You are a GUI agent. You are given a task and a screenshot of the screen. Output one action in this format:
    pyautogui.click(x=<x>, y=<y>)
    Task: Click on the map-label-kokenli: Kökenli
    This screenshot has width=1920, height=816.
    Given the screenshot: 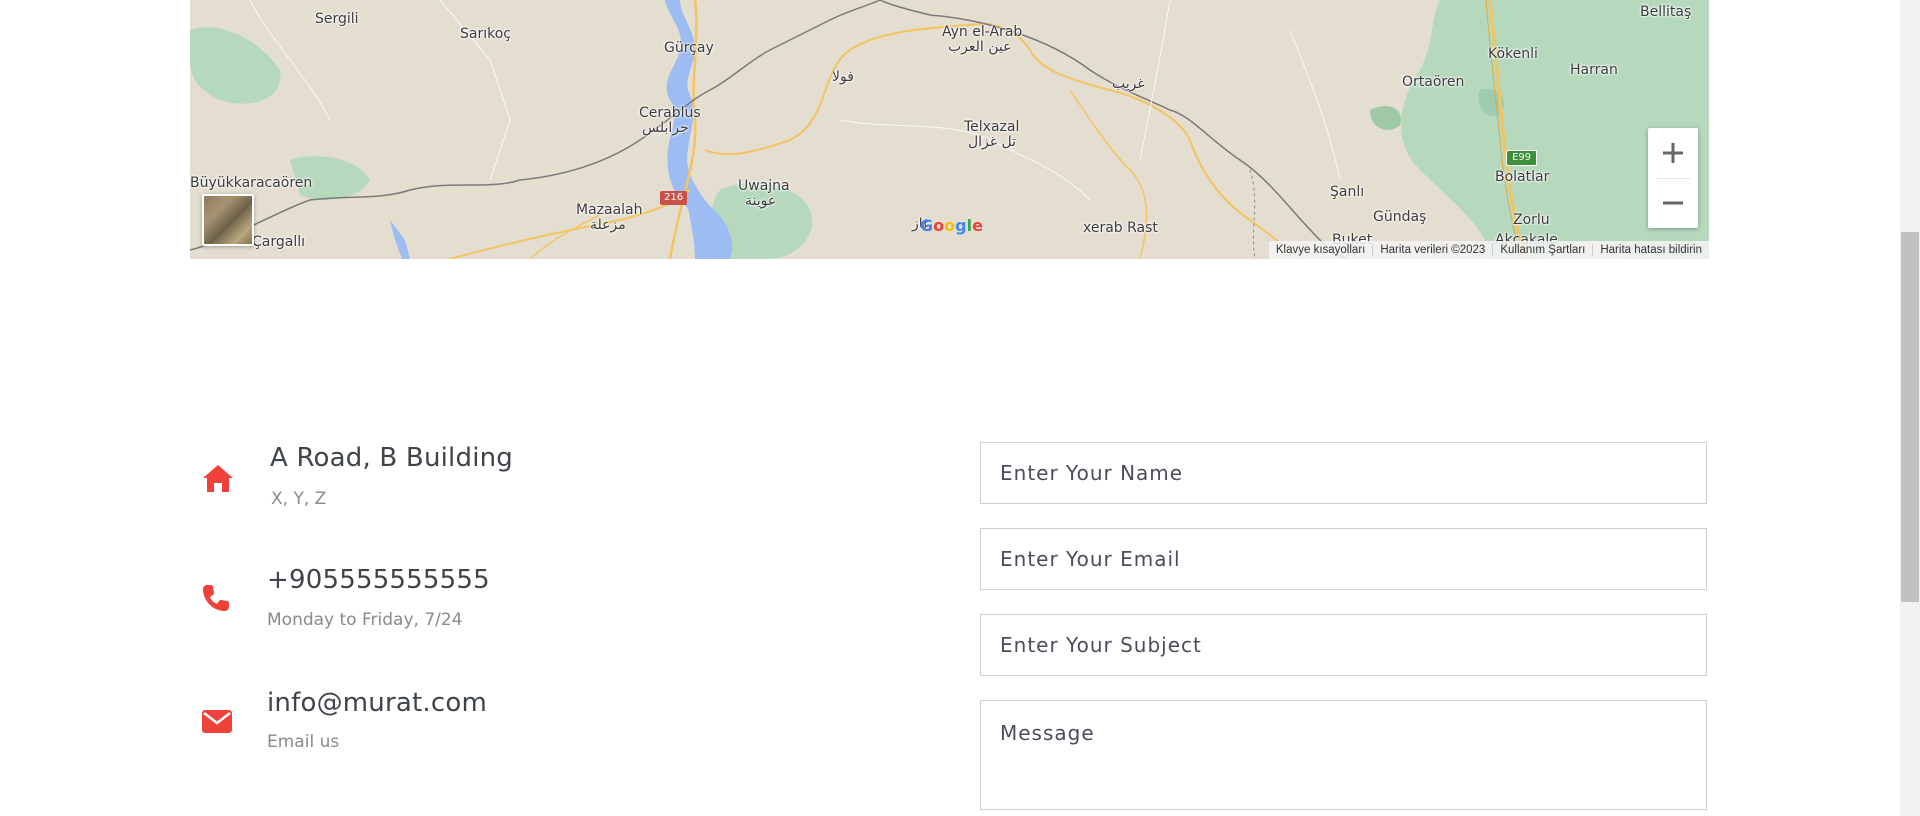 What is the action you would take?
    pyautogui.click(x=1513, y=54)
    